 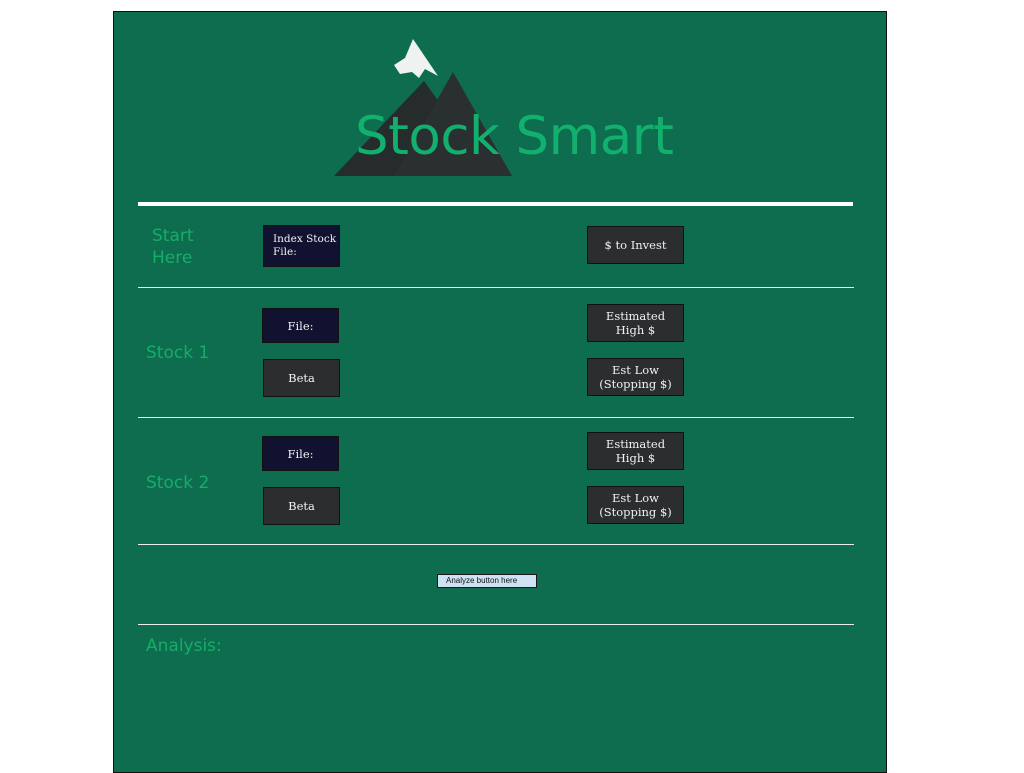 What do you see at coordinates (184, 646) in the screenshot?
I see `analysis-label: Analysis:` at bounding box center [184, 646].